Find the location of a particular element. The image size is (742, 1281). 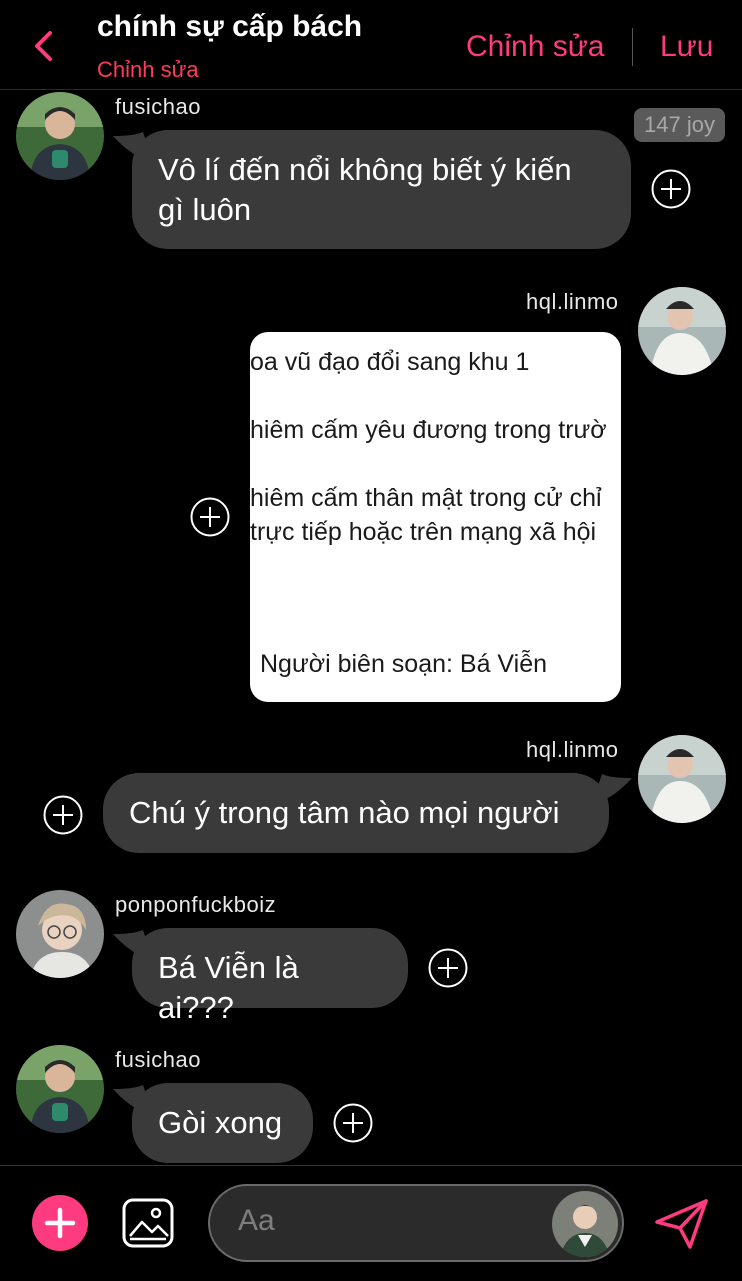

image-text-line: hiêm cấm thân mật trong cử chỉ is located at coordinates (426, 498).